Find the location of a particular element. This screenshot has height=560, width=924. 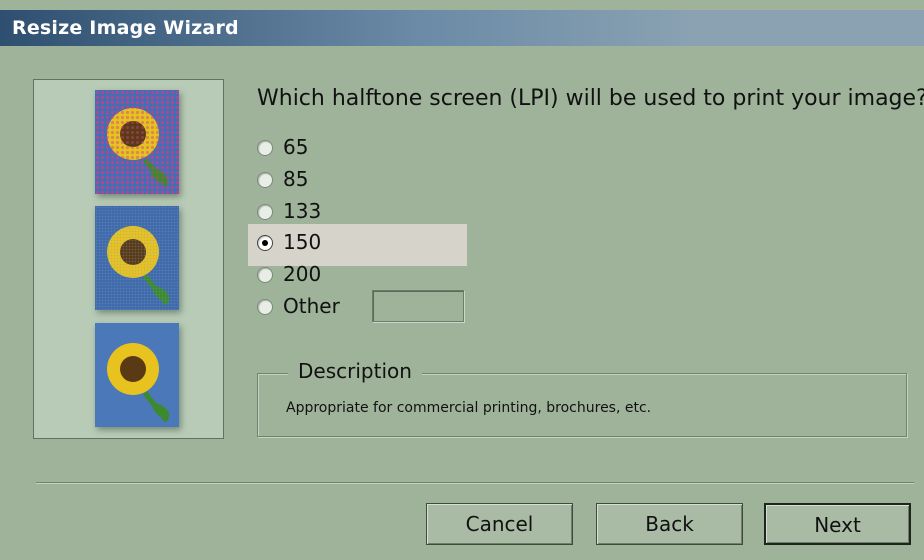

option-other: Other is located at coordinates (312, 306).